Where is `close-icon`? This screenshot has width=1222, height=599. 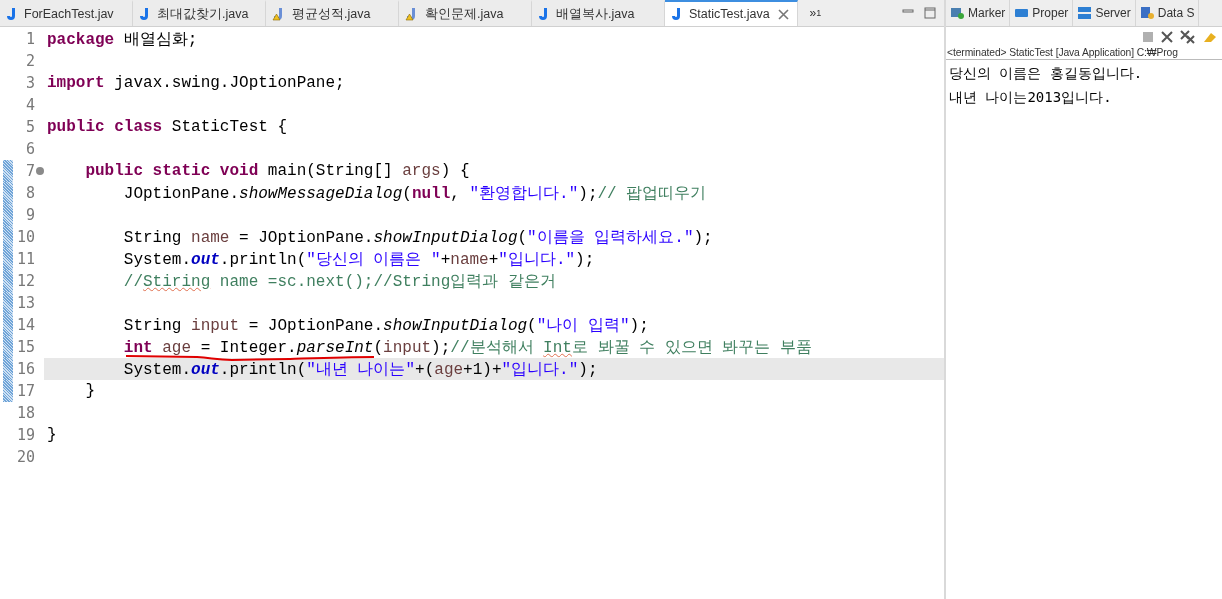
close-icon is located at coordinates (783, 14).